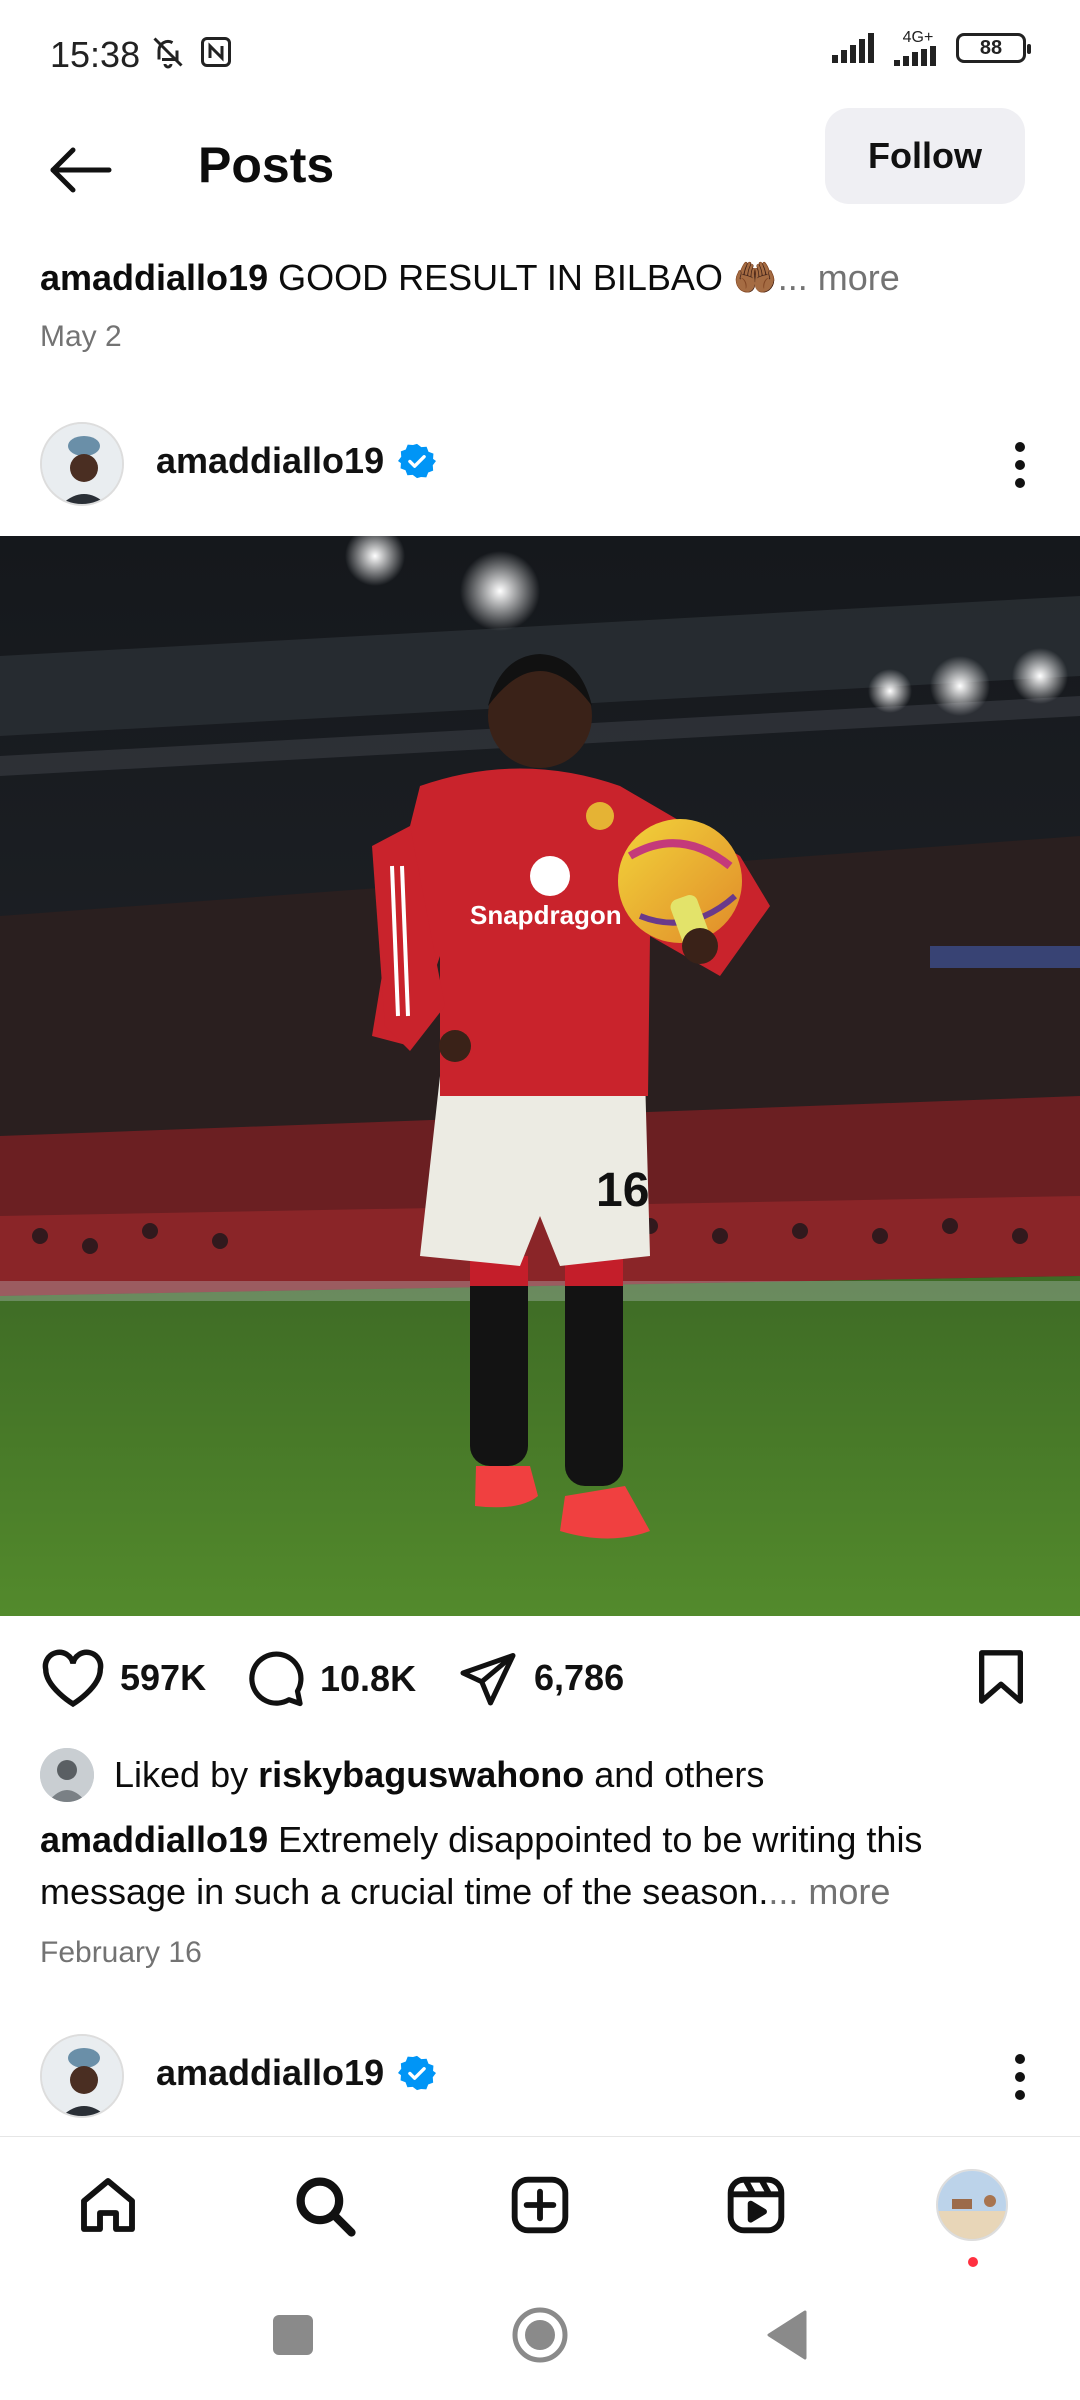 The image size is (1080, 2400). I want to click on share-action: 6,786, so click(540, 1678).